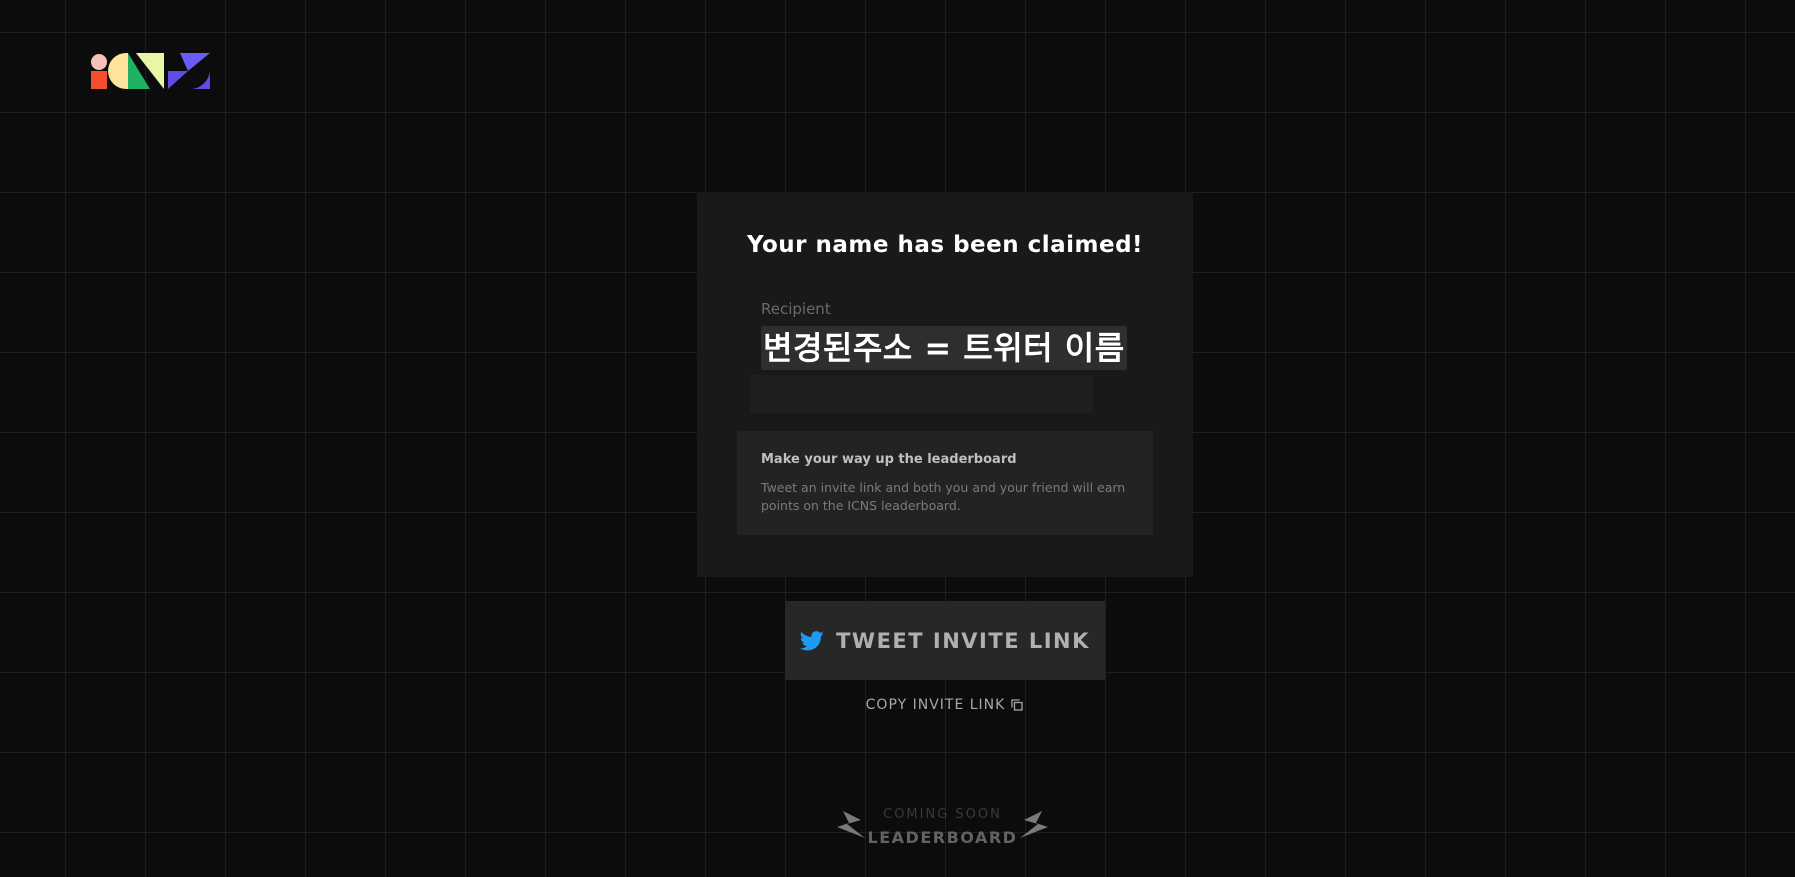 Image resolution: width=1795 pixels, height=877 pixels. I want to click on copy-icon, so click(1017, 705).